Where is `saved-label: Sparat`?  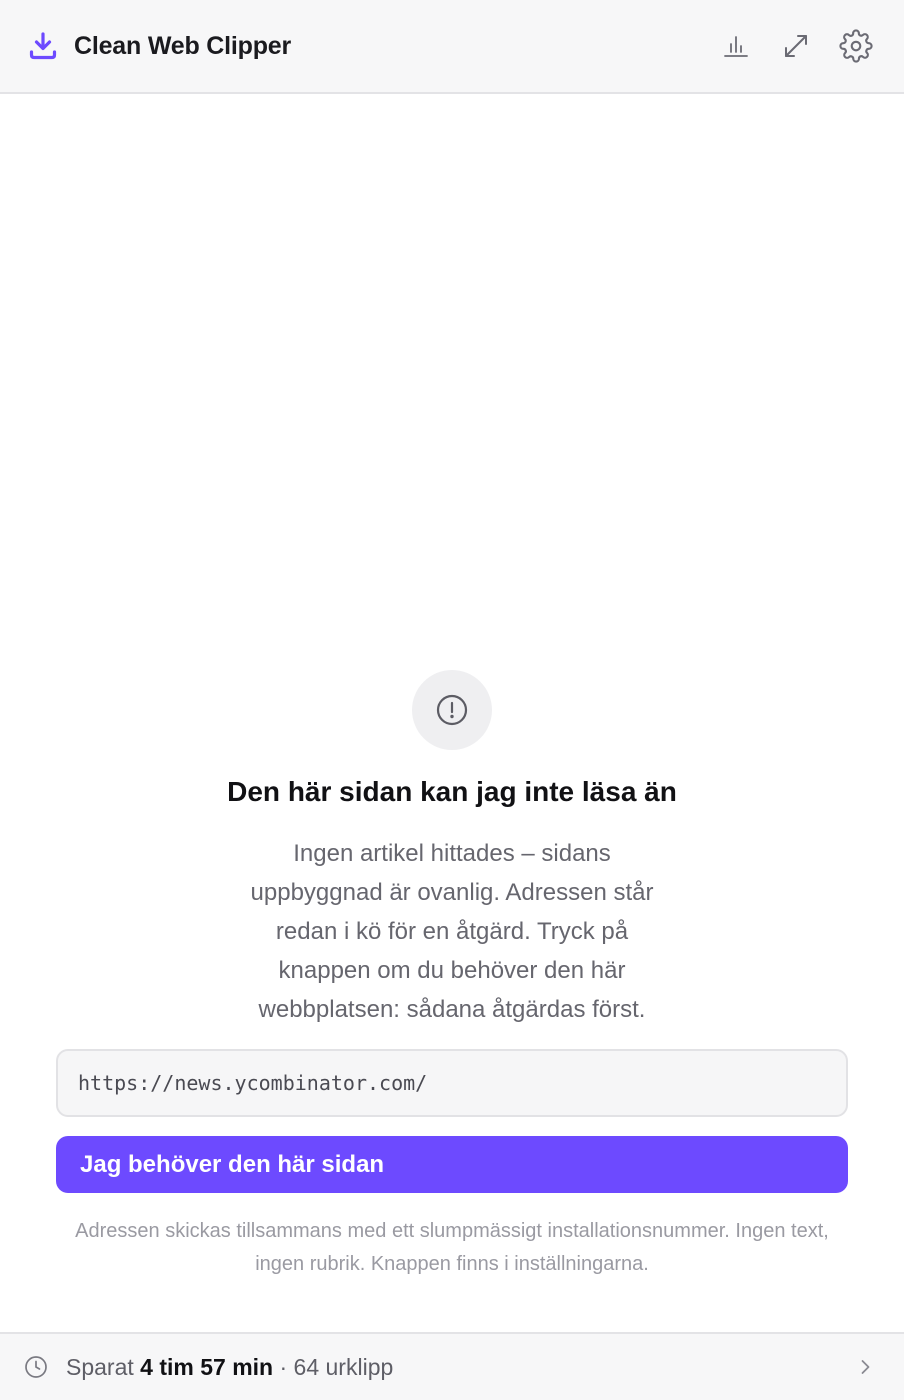
saved-label: Sparat is located at coordinates (100, 1366).